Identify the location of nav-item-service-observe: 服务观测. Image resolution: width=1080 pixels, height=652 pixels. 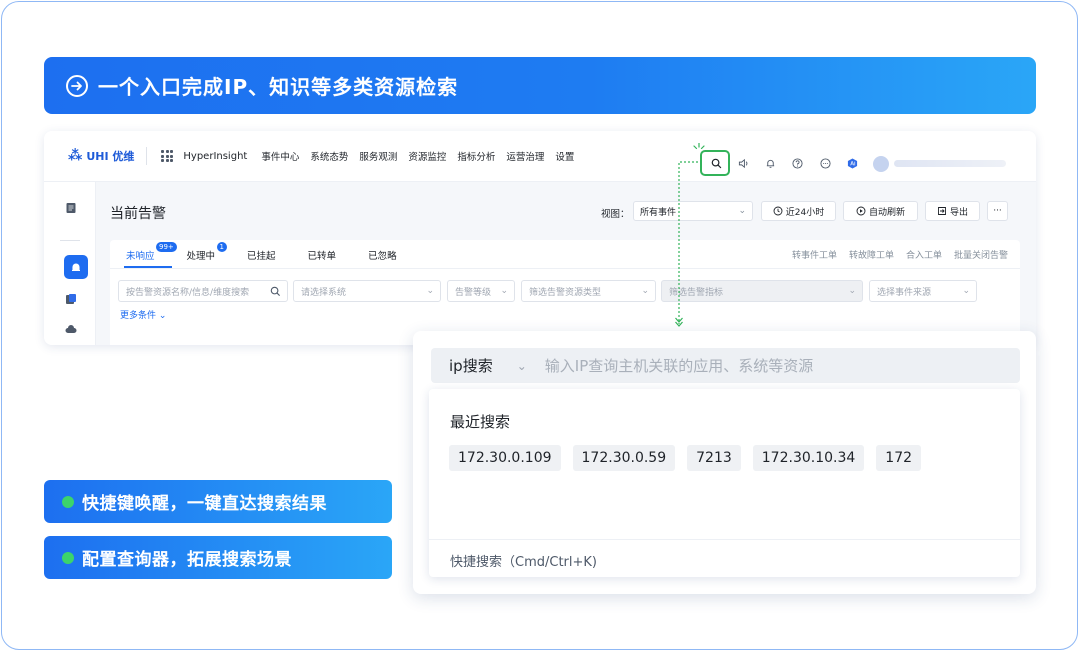
(378, 156).